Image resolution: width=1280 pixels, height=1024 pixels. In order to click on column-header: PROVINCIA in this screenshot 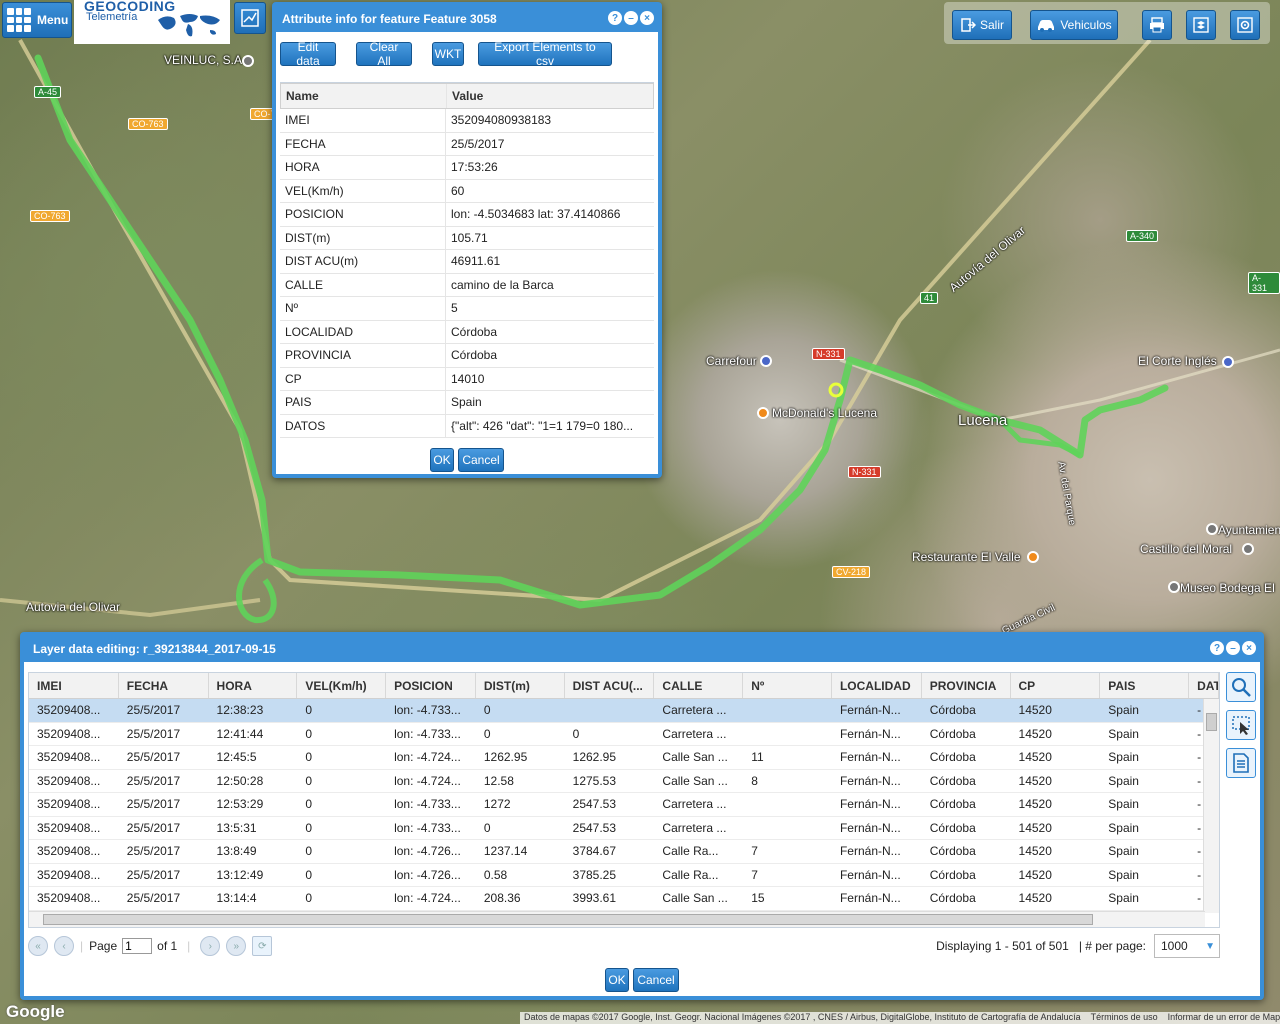, I will do `click(966, 685)`.